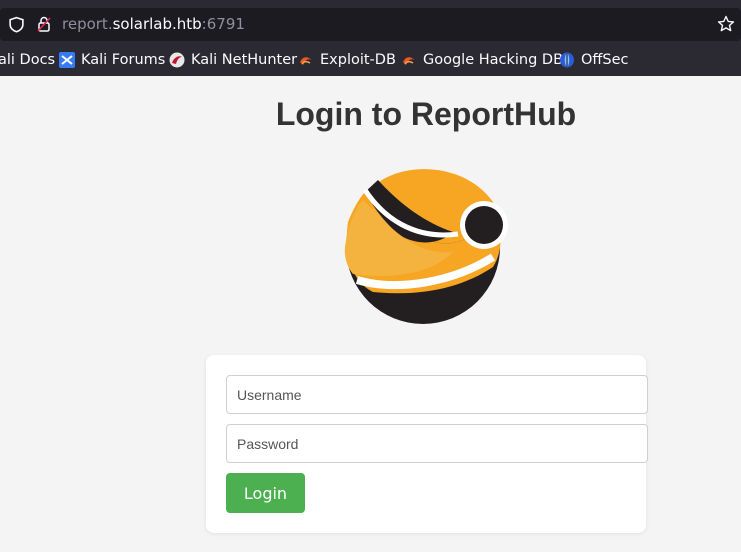 The width and height of the screenshot is (741, 552). Describe the element at coordinates (493, 60) in the screenshot. I see `bookmark-label: Google Hacking DB` at that location.